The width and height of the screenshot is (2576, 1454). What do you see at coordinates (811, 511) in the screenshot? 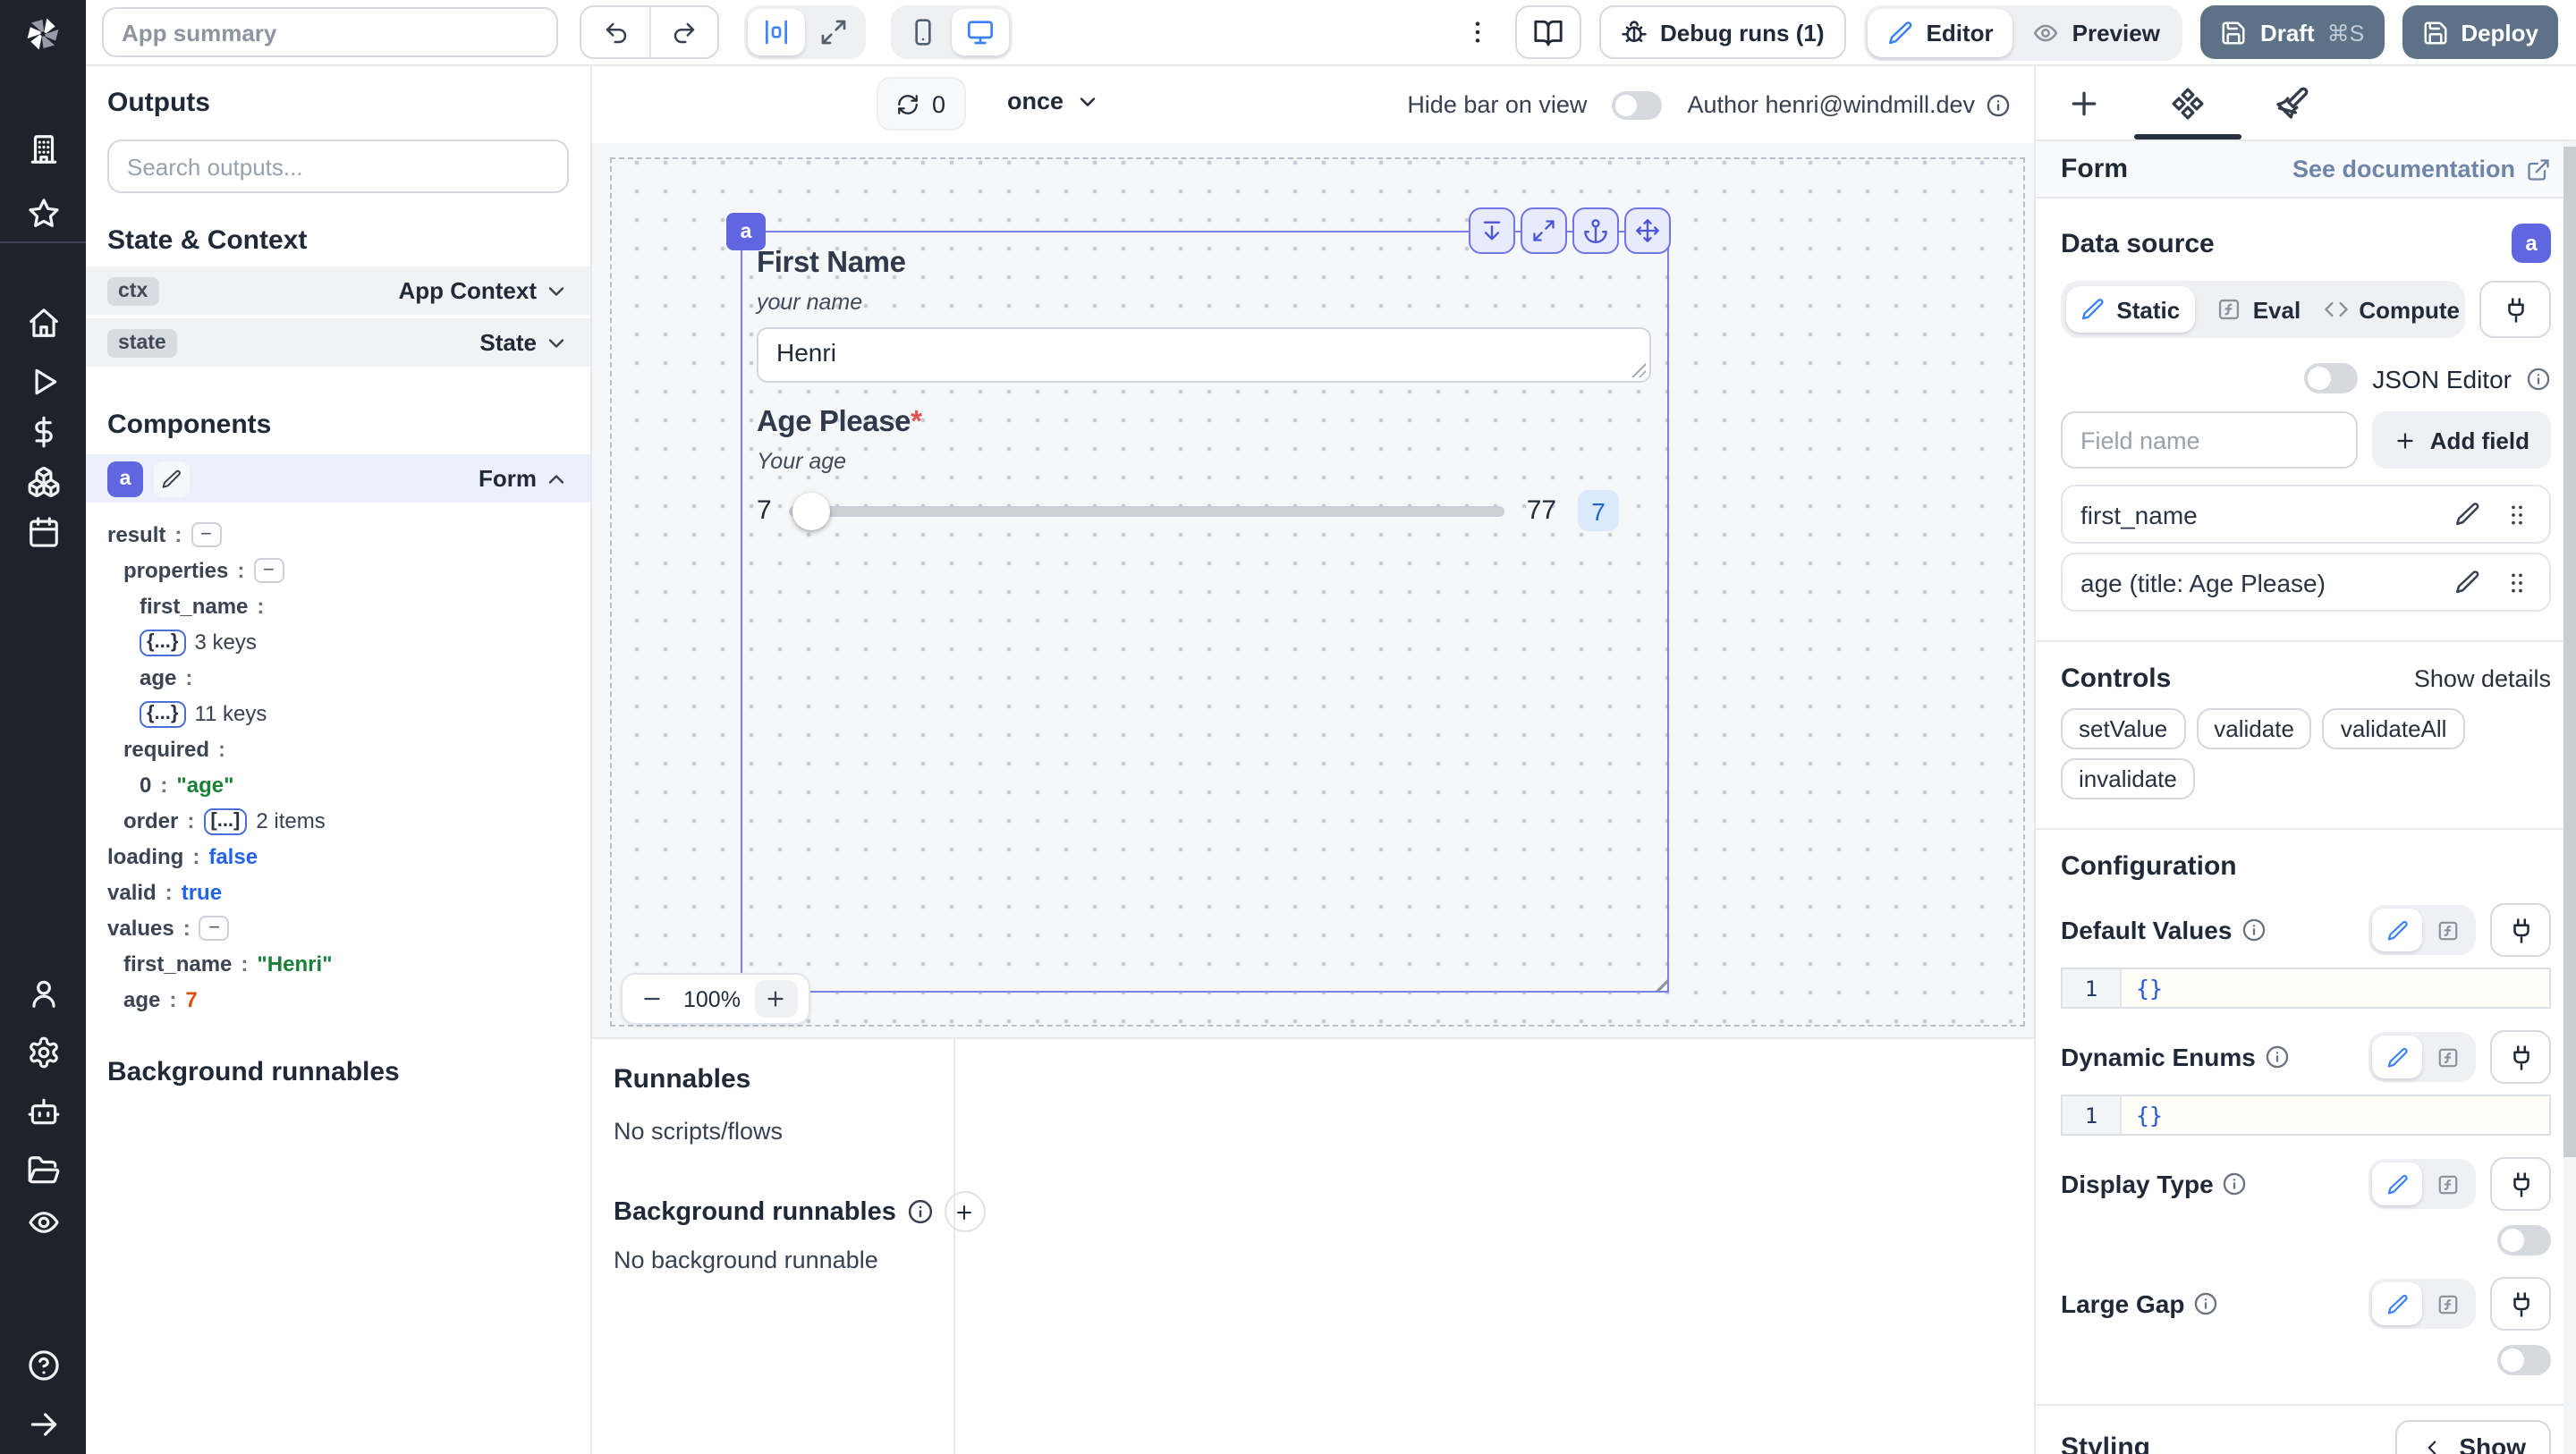
I see `slider-handle` at bounding box center [811, 511].